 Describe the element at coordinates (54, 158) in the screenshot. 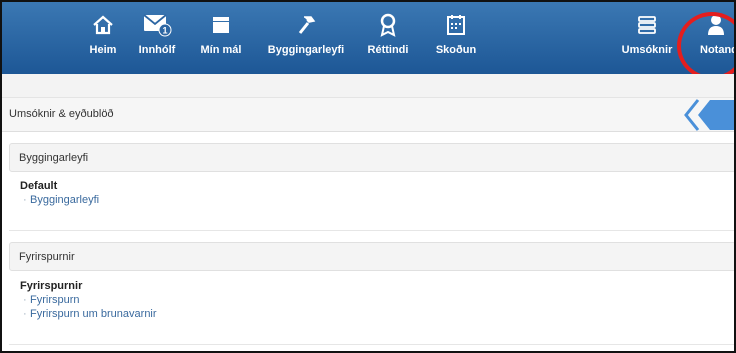

I see `section-header-label: Byggingarleyfi` at that location.